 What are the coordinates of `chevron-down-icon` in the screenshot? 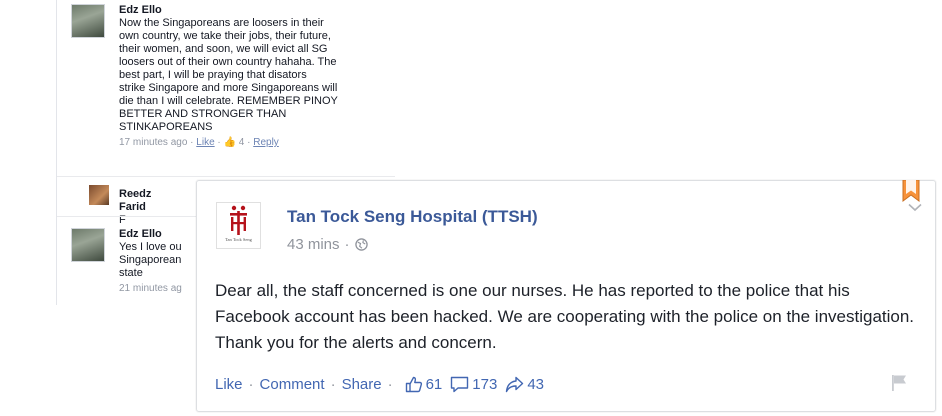 It's located at (915, 207).